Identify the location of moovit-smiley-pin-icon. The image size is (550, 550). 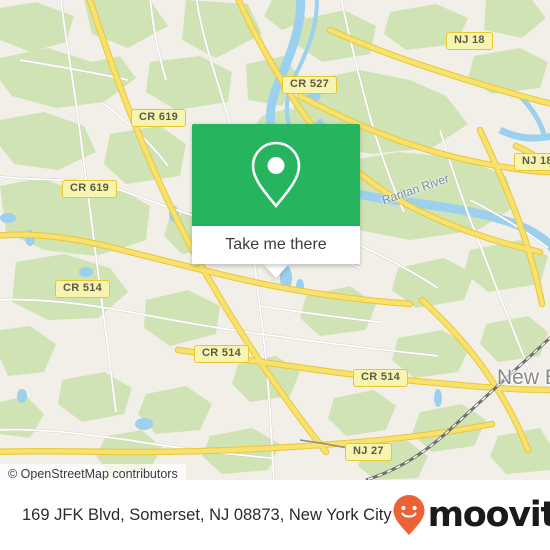
(409, 515).